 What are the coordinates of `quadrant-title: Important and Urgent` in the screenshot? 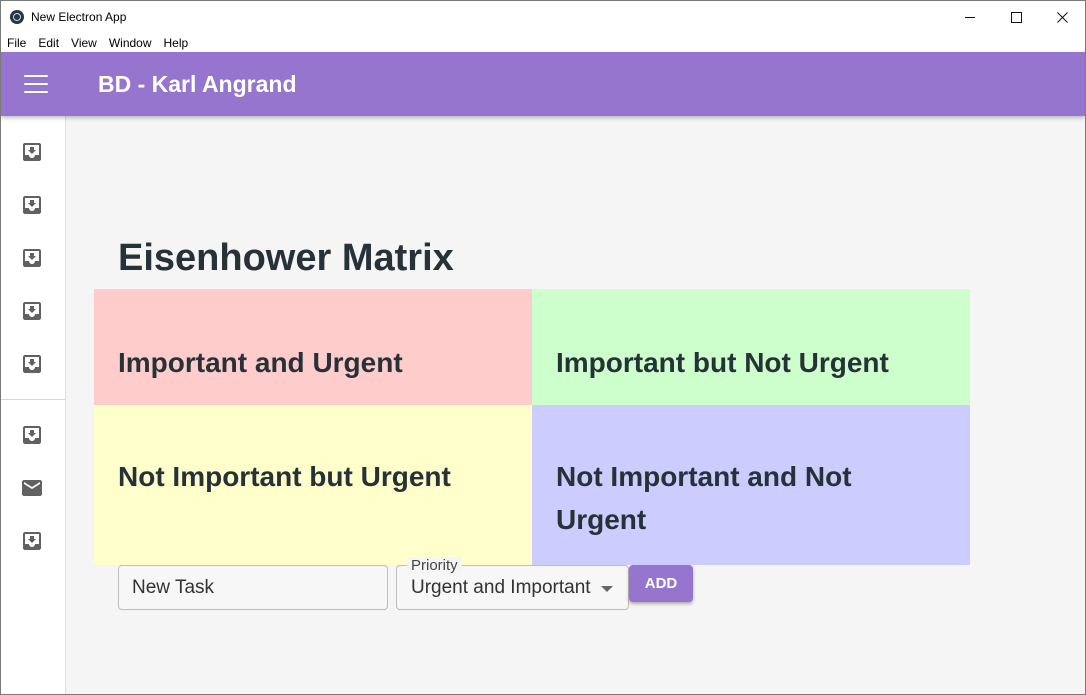 It's located at (260, 362).